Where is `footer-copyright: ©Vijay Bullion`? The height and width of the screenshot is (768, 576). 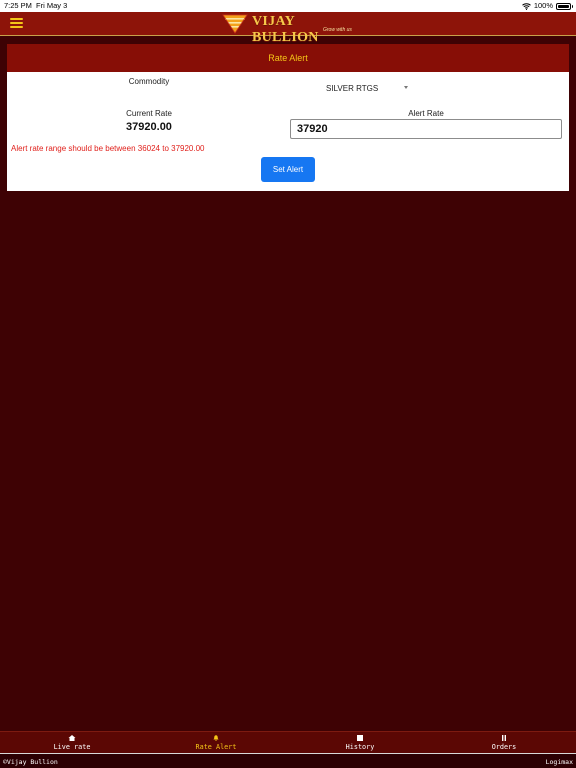 footer-copyright: ©Vijay Bullion is located at coordinates (30, 762).